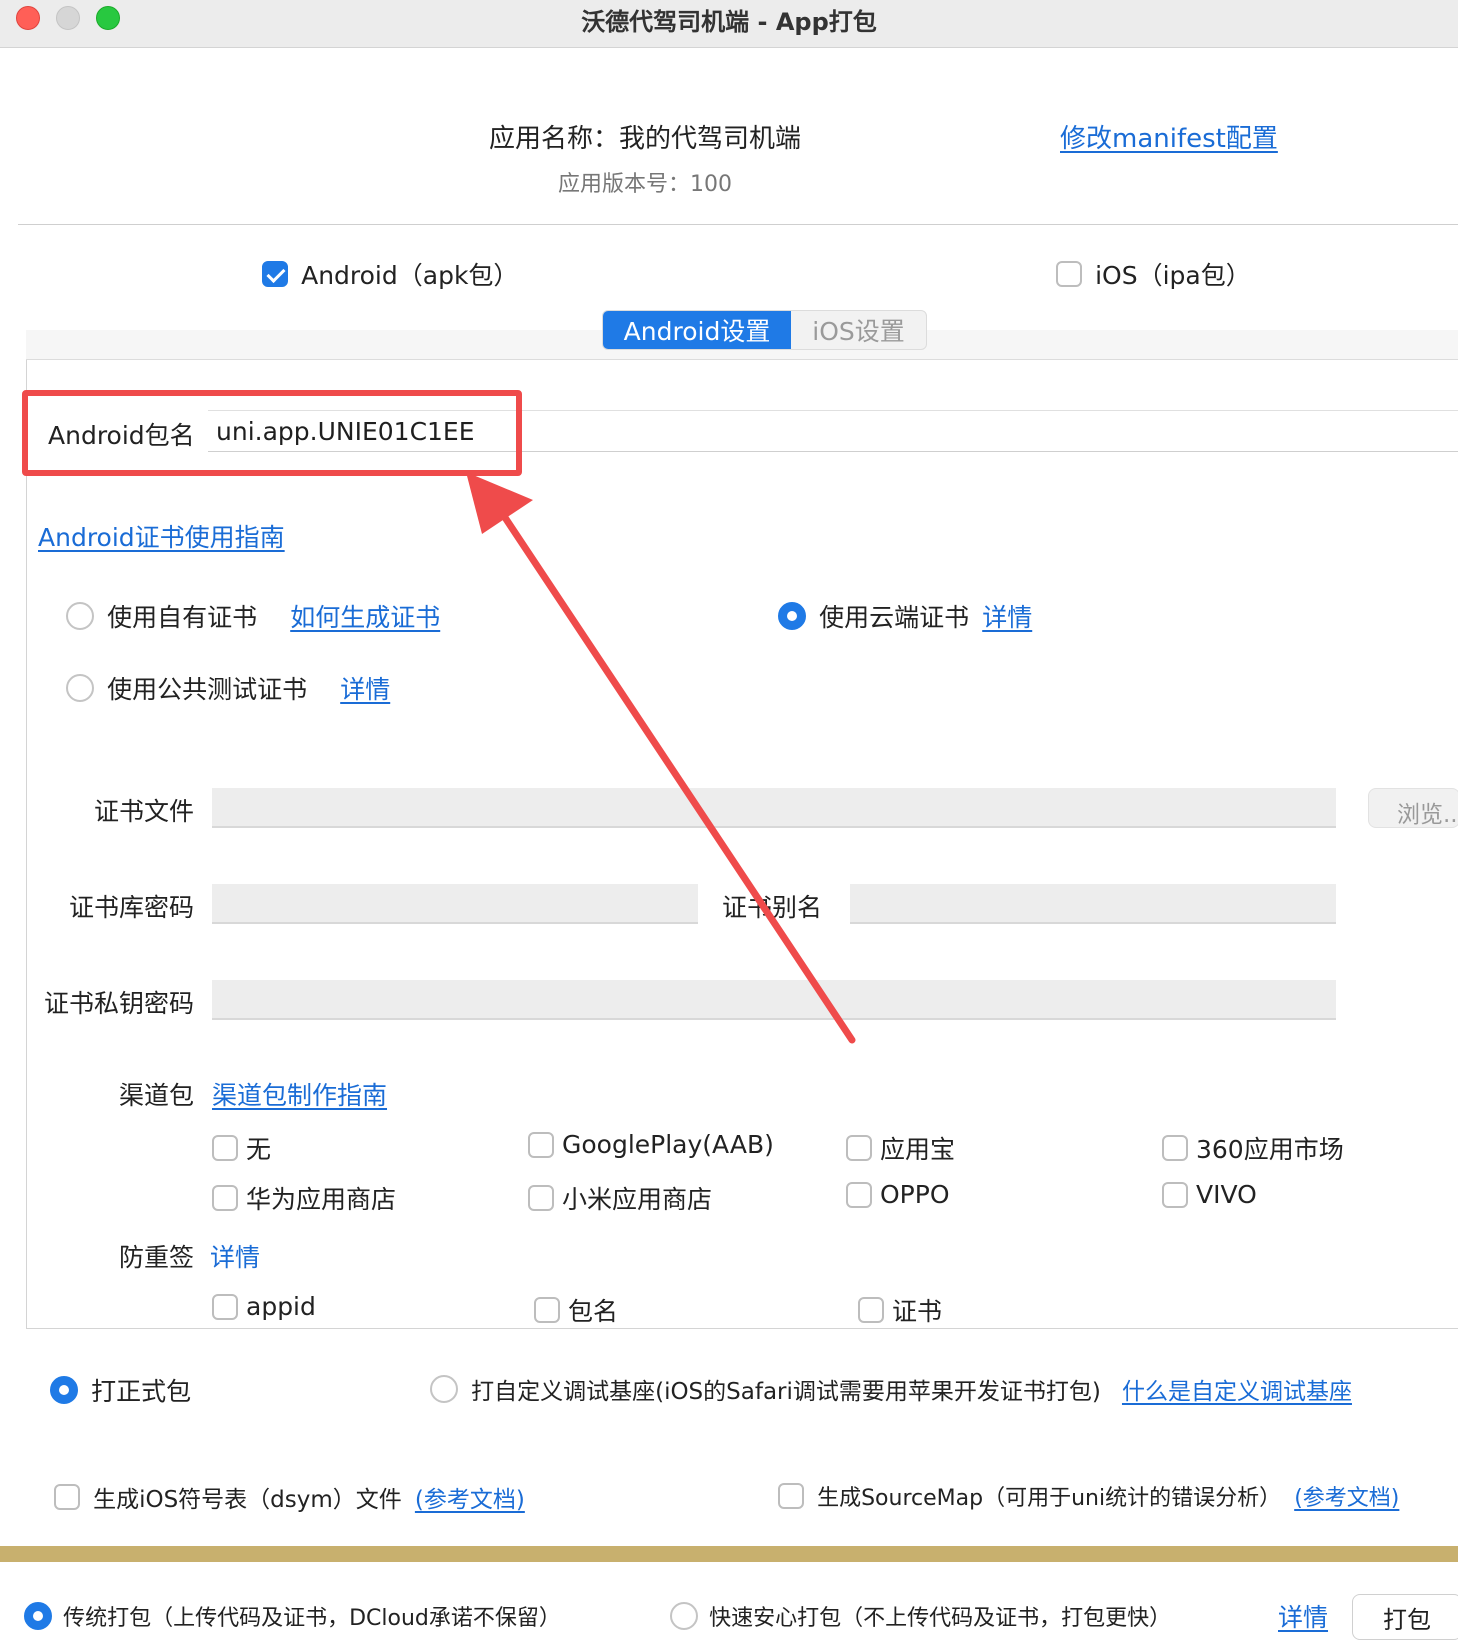  What do you see at coordinates (275, 274) in the screenshot?
I see `android-checkbox` at bounding box center [275, 274].